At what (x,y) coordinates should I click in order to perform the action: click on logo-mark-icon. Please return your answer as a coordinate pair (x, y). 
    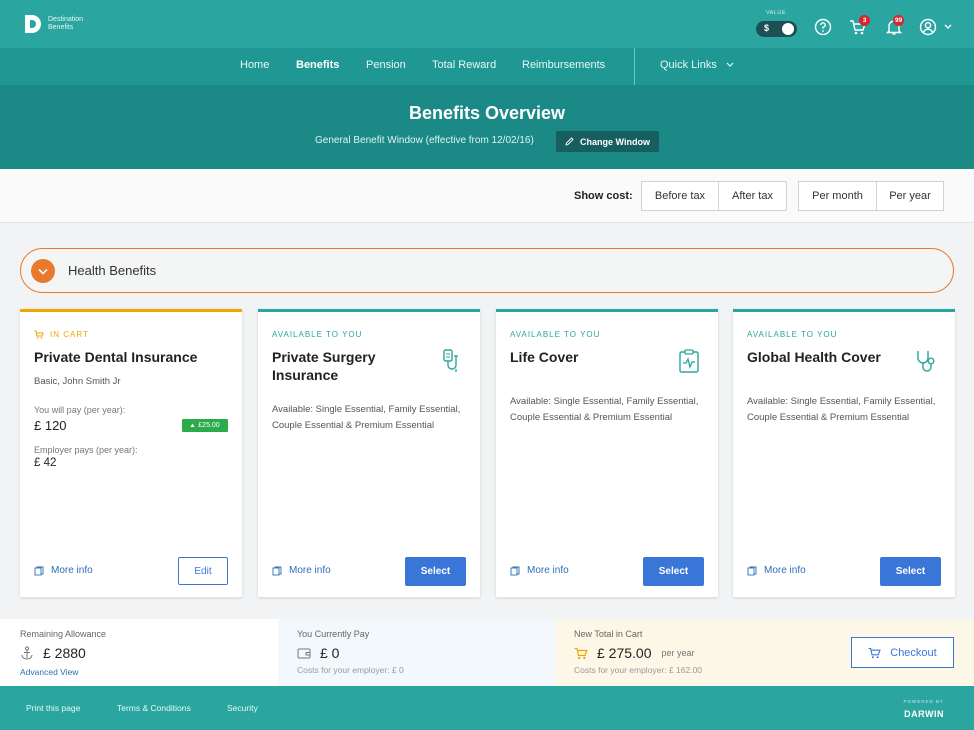
    Looking at the image, I should click on (33, 24).